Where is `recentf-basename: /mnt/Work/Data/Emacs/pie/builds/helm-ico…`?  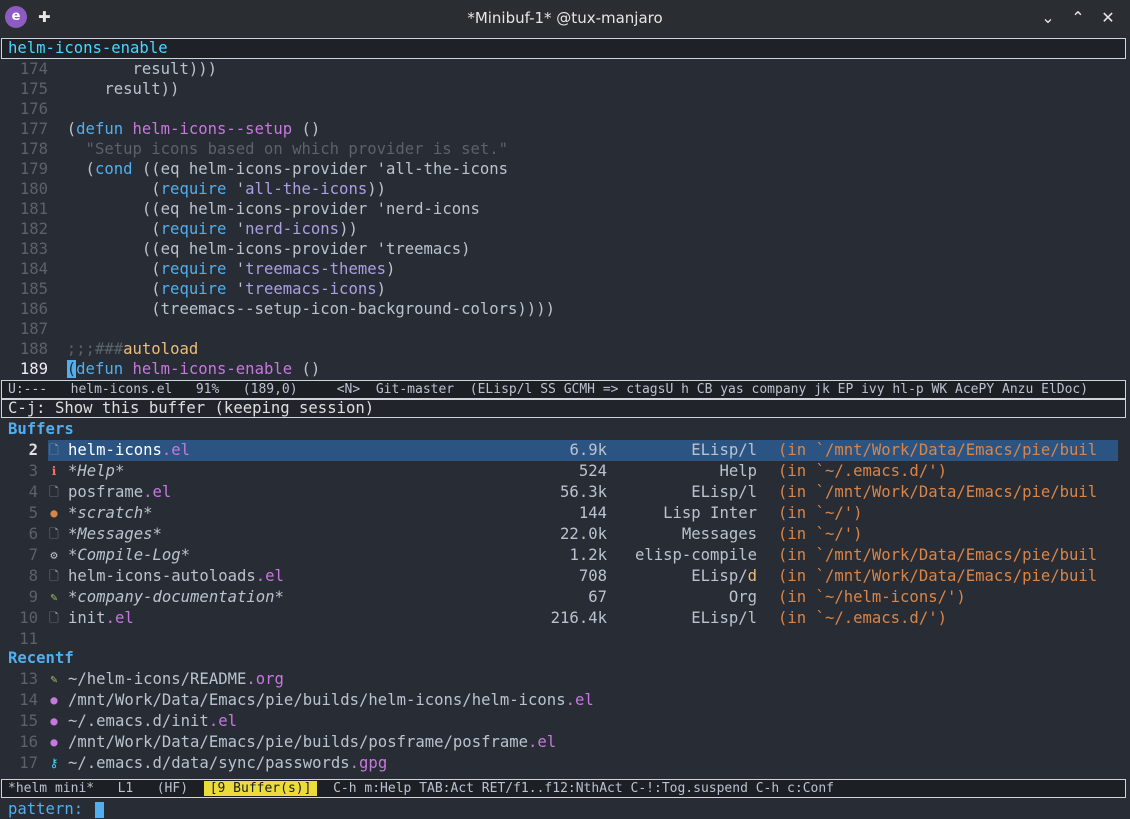 recentf-basename: /mnt/Work/Data/Emacs/pie/builds/helm-ico… is located at coordinates (317, 700).